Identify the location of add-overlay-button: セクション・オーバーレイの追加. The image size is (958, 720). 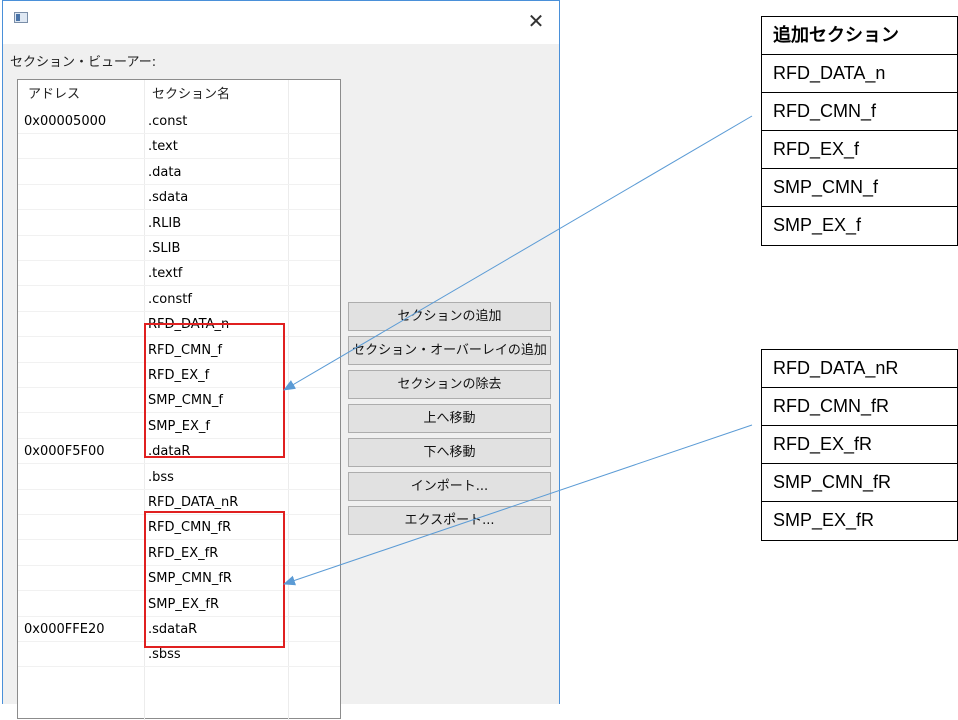
(449, 350).